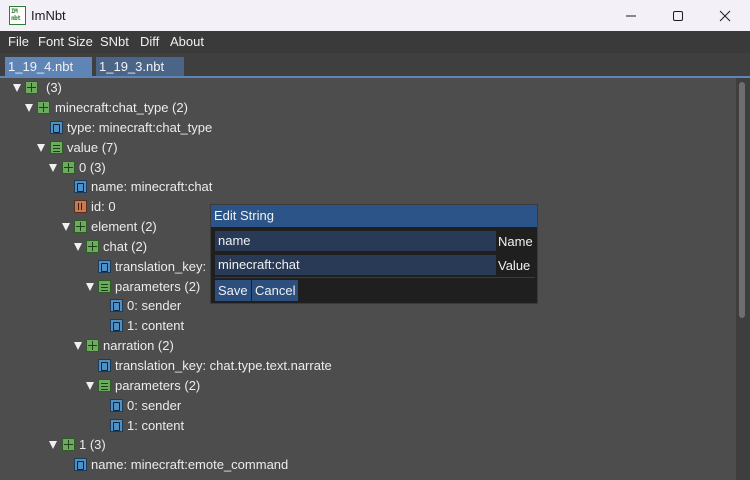  What do you see at coordinates (355, 241) in the screenshot?
I see `name-field: name` at bounding box center [355, 241].